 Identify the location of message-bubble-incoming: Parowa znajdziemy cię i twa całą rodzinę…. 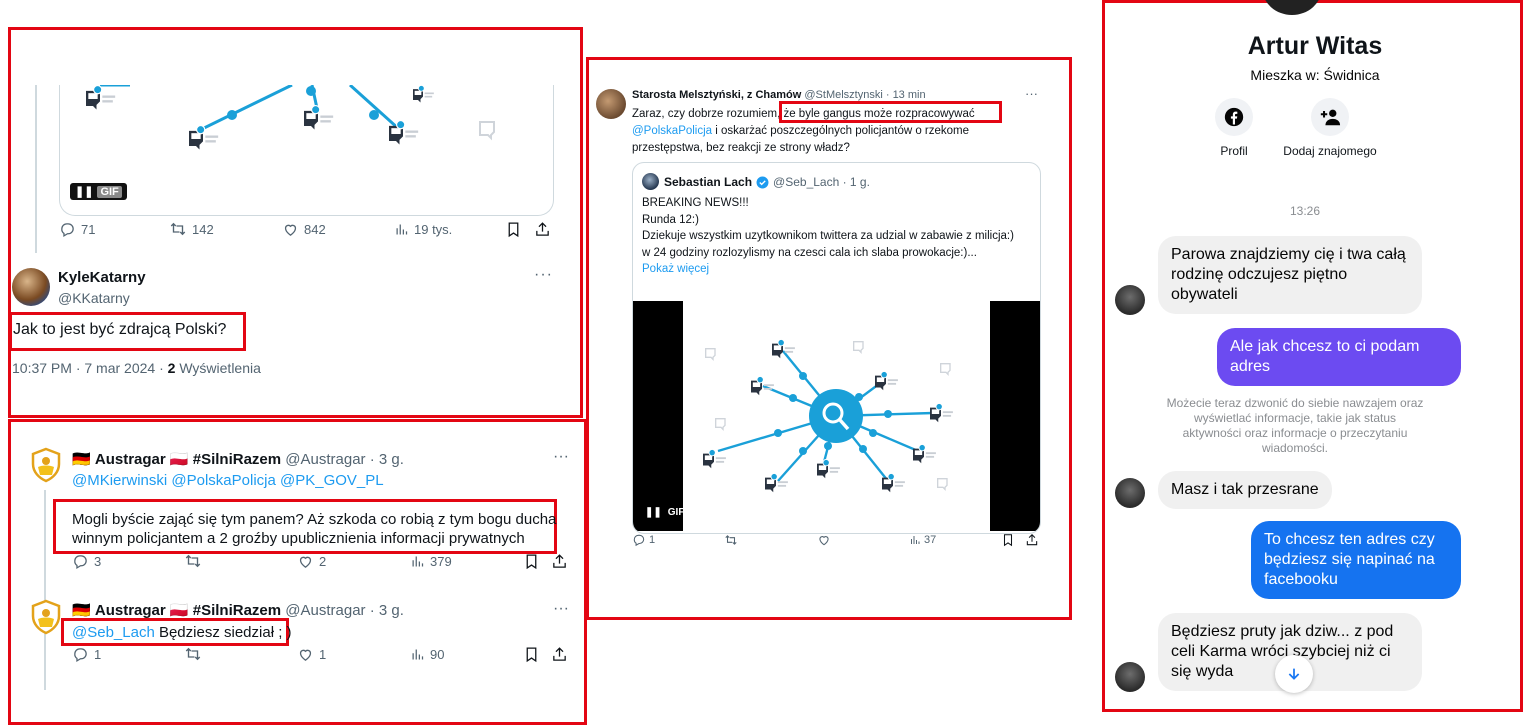
(1290, 275).